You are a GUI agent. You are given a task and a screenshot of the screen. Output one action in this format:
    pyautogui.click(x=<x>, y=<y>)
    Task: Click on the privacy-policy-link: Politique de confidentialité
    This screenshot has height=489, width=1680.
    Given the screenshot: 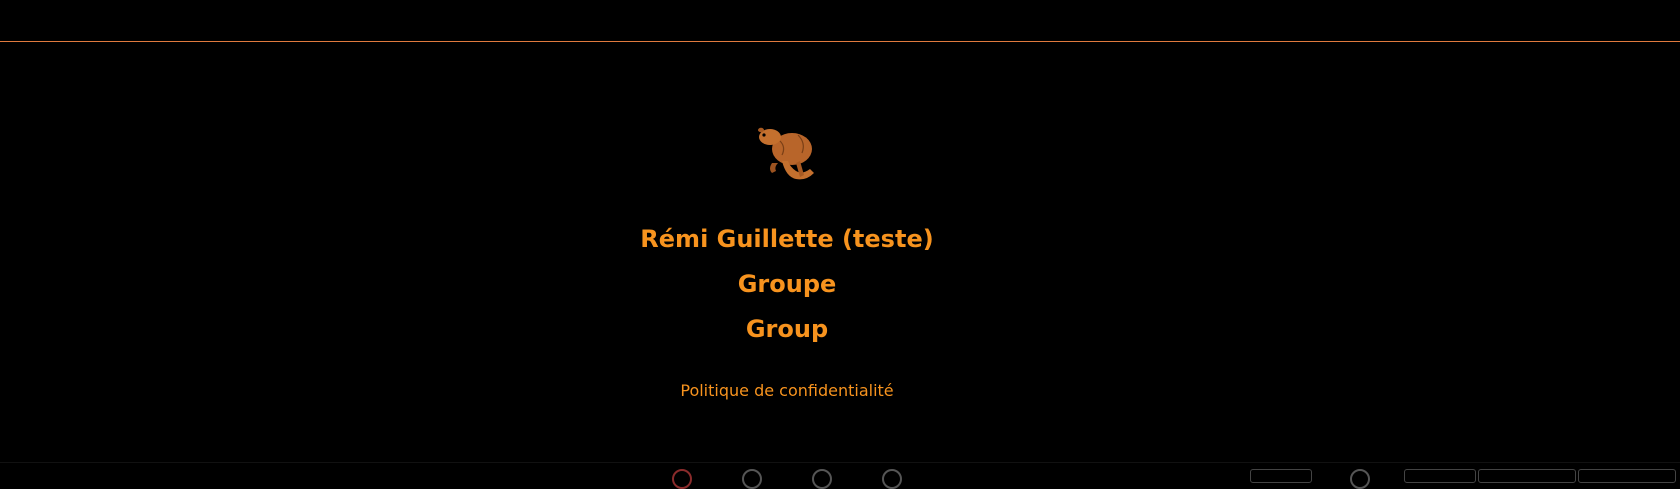 What is the action you would take?
    pyautogui.click(x=786, y=390)
    